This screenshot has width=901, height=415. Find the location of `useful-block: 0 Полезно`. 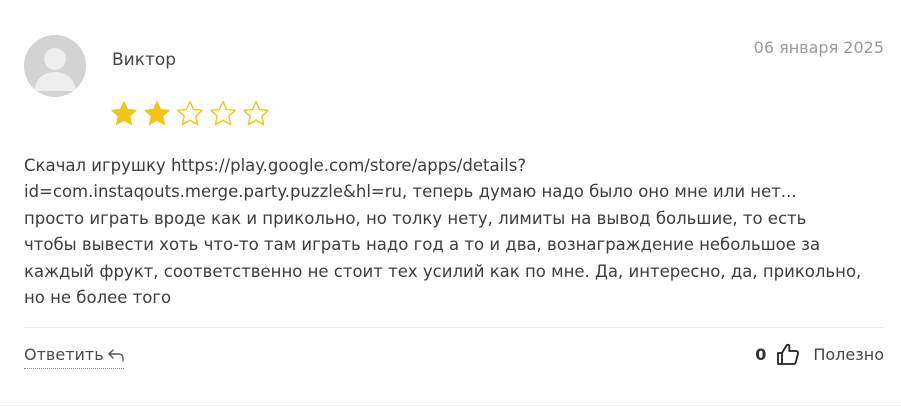

useful-block: 0 Полезно is located at coordinates (819, 354).